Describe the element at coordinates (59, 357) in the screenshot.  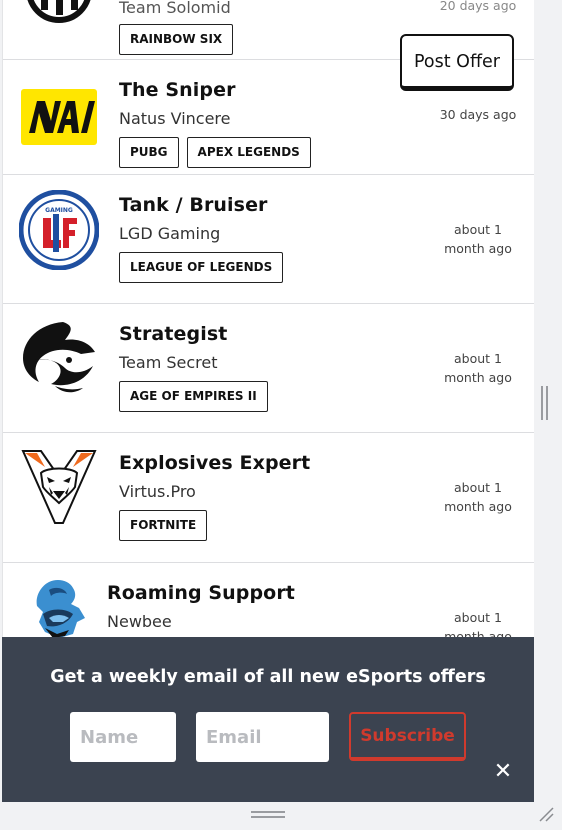
I see `secret-logo` at that location.